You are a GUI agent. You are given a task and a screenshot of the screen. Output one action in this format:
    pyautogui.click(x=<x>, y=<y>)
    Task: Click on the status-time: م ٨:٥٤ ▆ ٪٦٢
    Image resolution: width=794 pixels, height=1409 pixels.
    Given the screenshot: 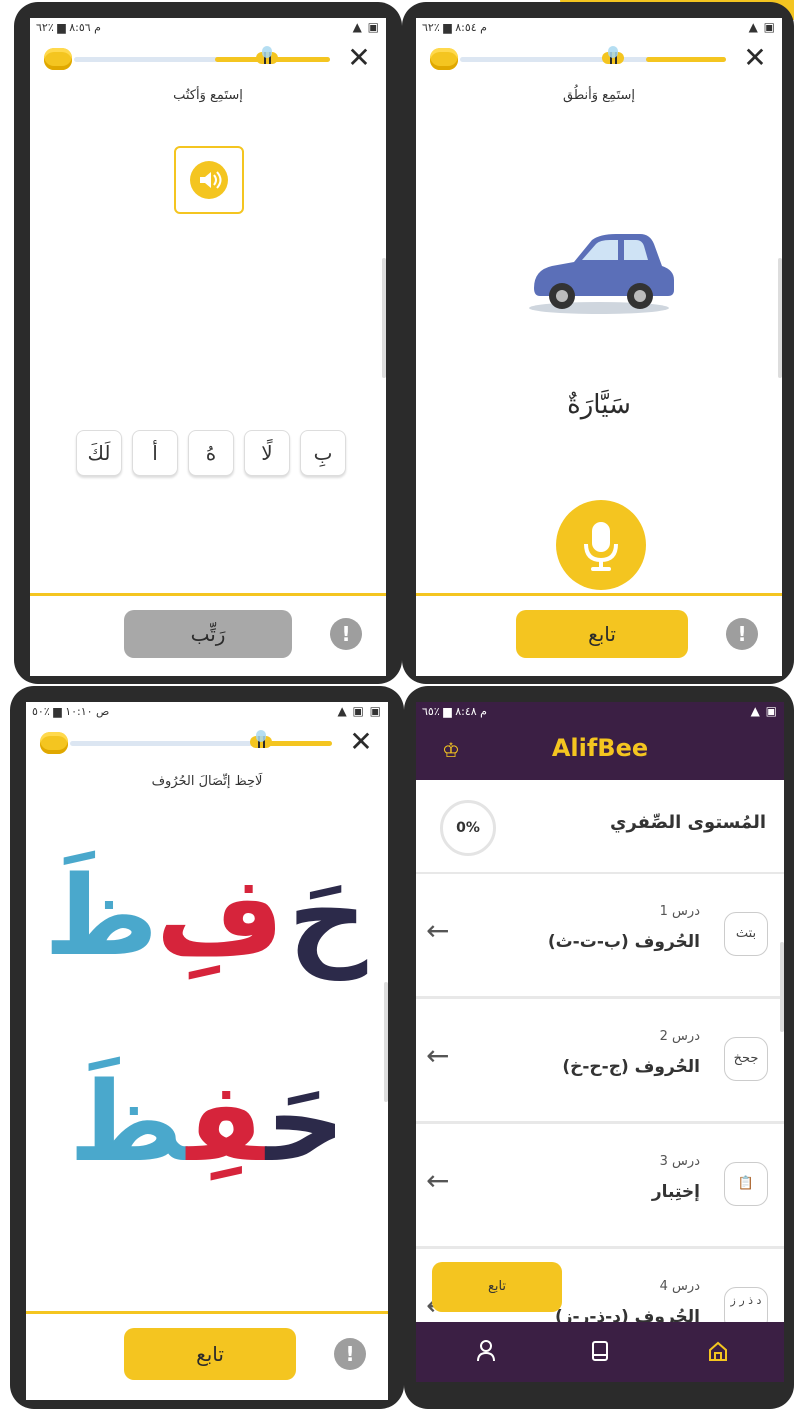 What is the action you would take?
    pyautogui.click(x=454, y=27)
    